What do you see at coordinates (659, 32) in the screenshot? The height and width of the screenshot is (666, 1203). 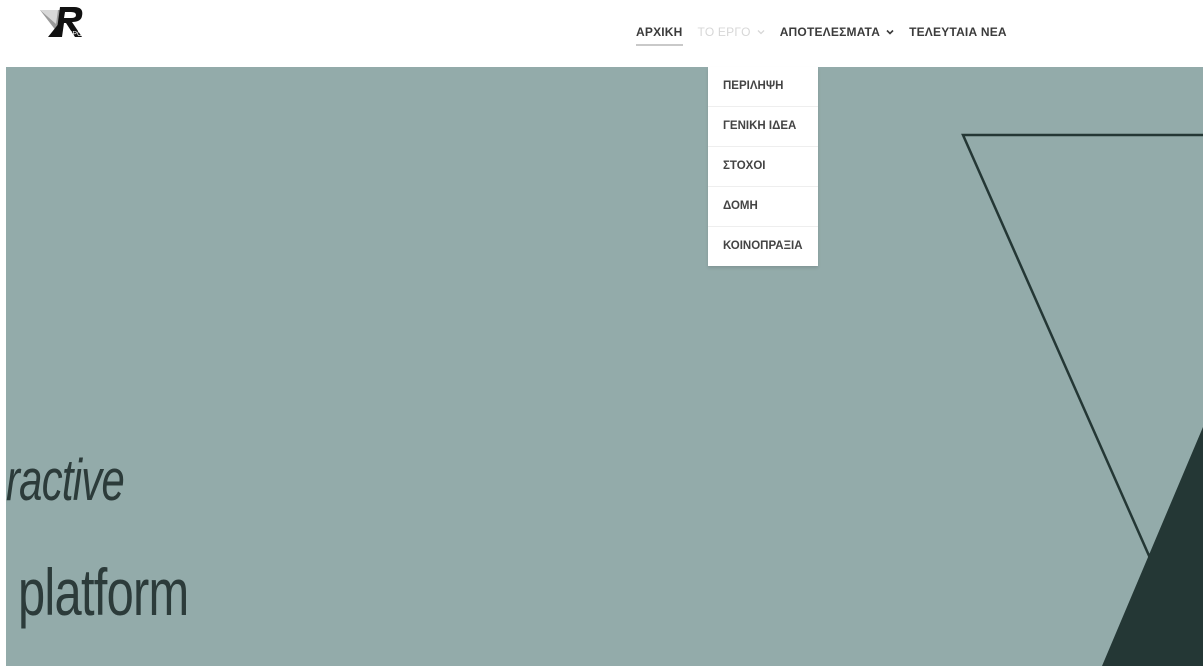 I see `nav-item-label: ΑΡΧΙΚΗ` at bounding box center [659, 32].